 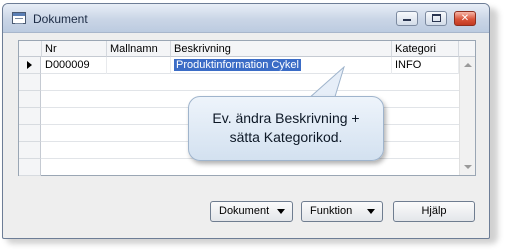 I want to click on help-button: Hjälp, so click(x=434, y=211).